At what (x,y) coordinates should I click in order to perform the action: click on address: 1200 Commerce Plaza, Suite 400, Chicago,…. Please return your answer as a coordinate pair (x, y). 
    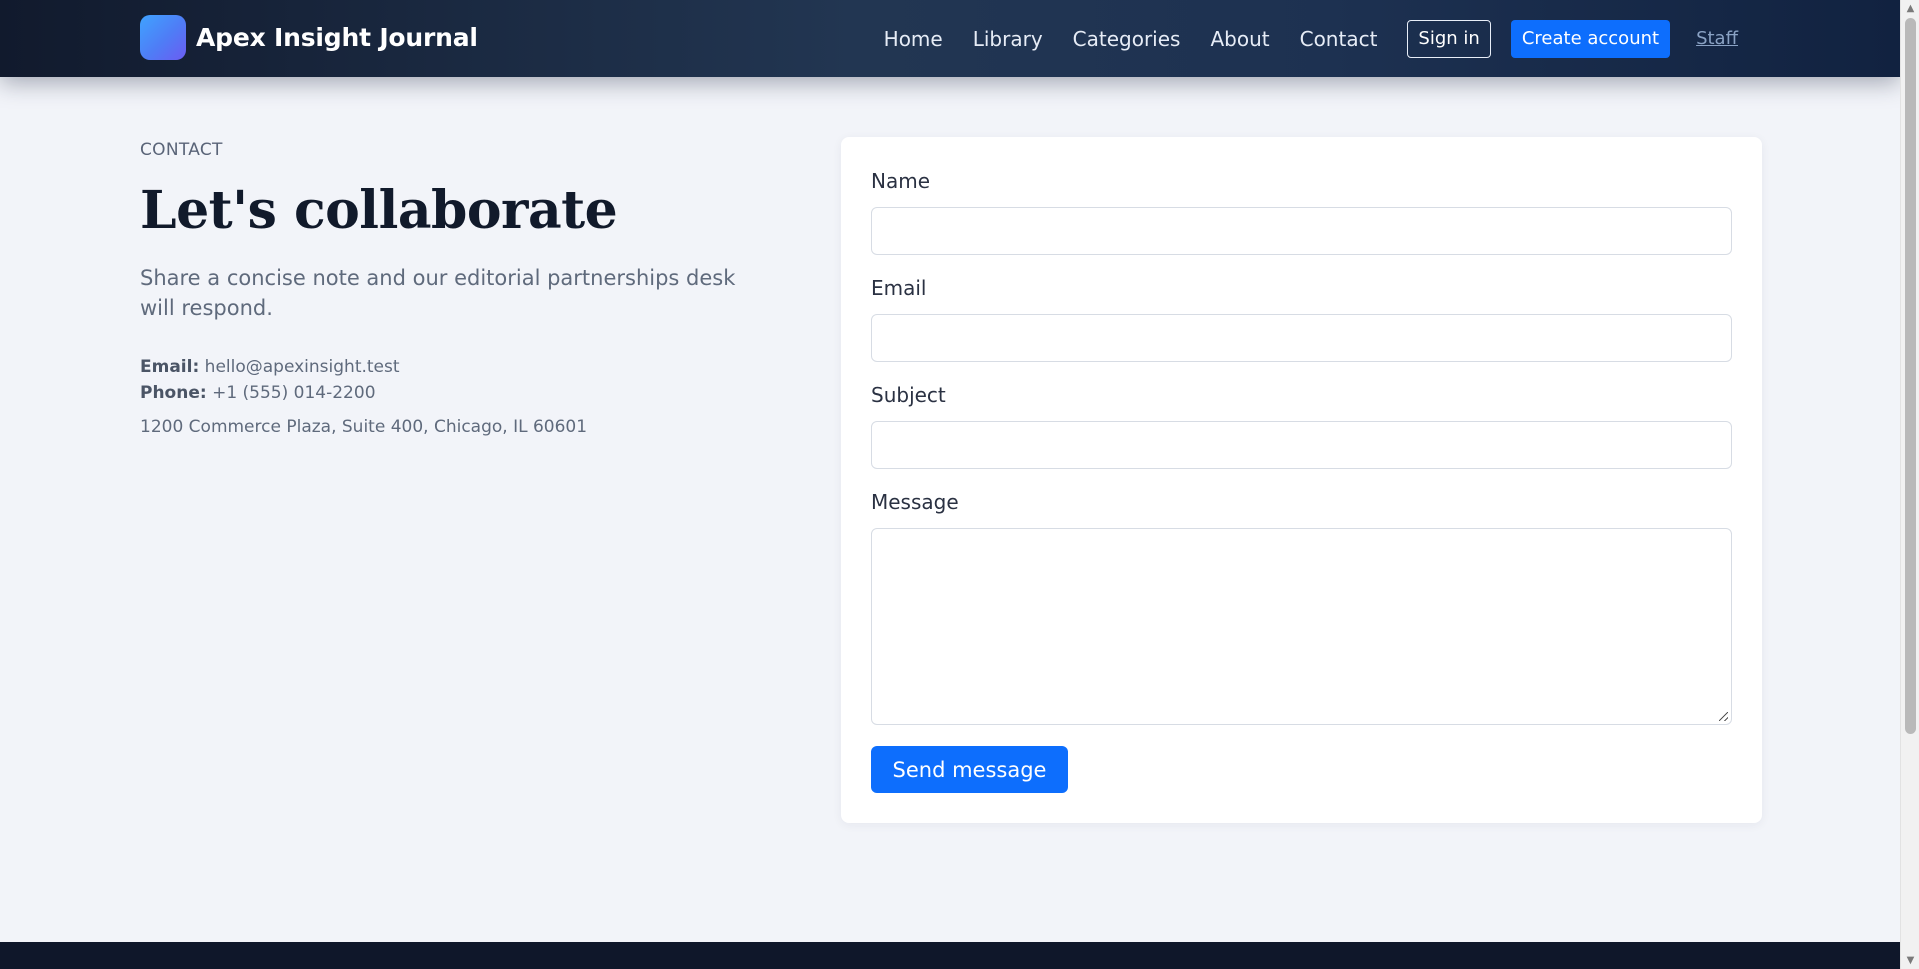
    Looking at the image, I should click on (364, 427).